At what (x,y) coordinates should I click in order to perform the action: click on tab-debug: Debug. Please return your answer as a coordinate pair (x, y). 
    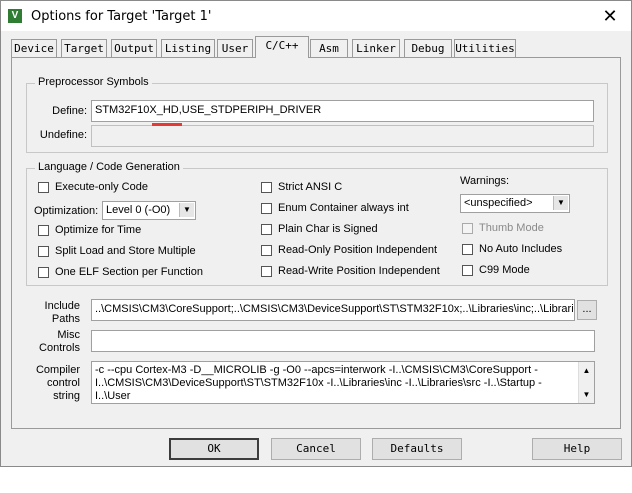
    Looking at the image, I should click on (428, 48).